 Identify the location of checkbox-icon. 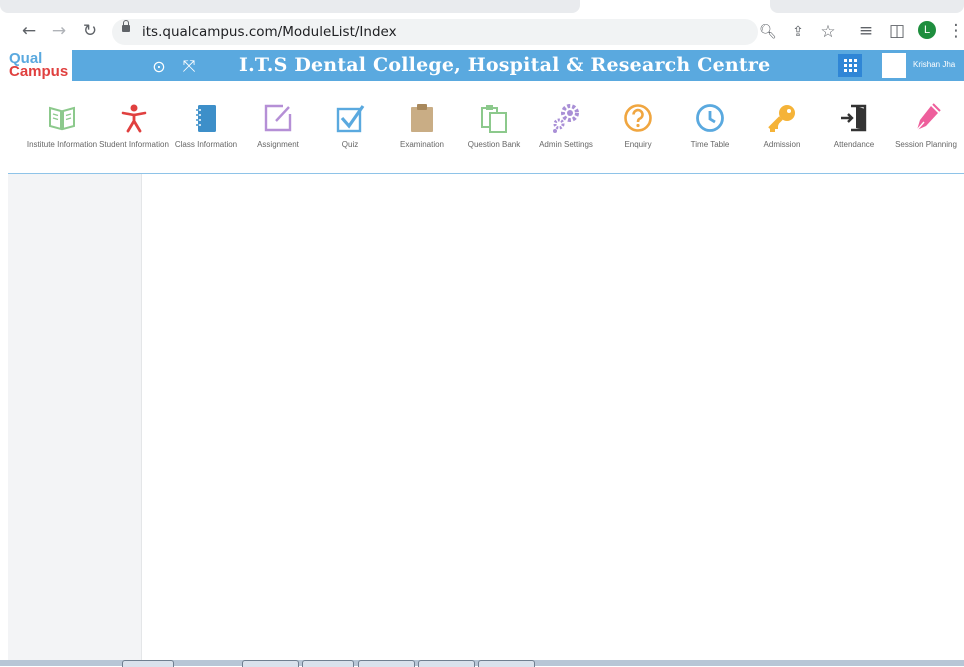
(350, 119).